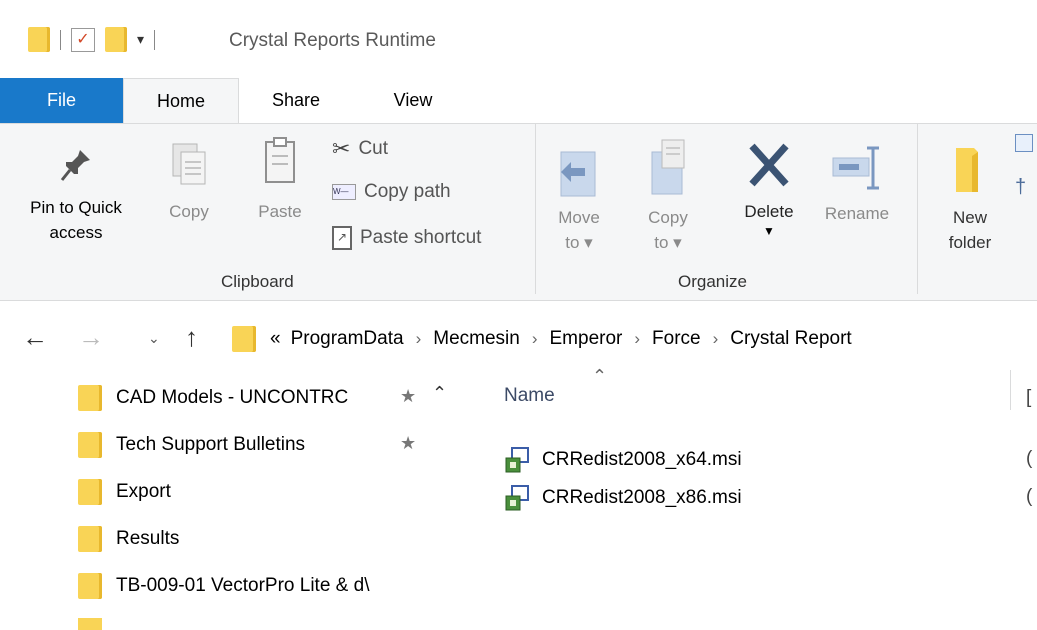  I want to click on window-title: Crystal Reports Runtime, so click(332, 40).